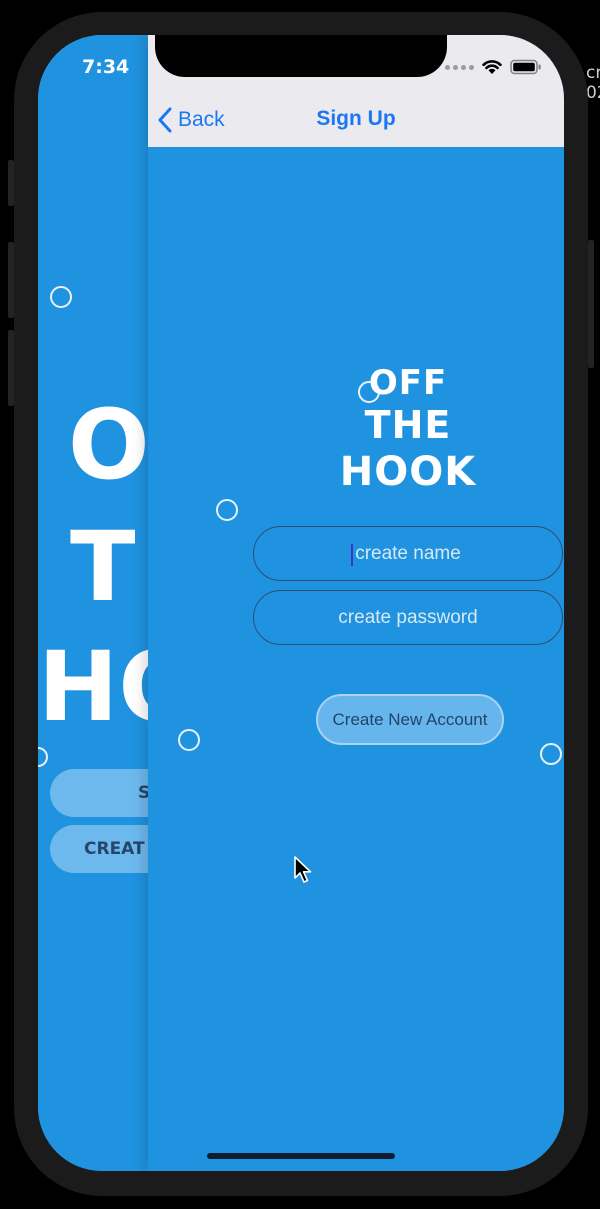 This screenshot has height=1209, width=600. Describe the element at coordinates (593, 73) in the screenshot. I see `edge-text-1: cr` at that location.